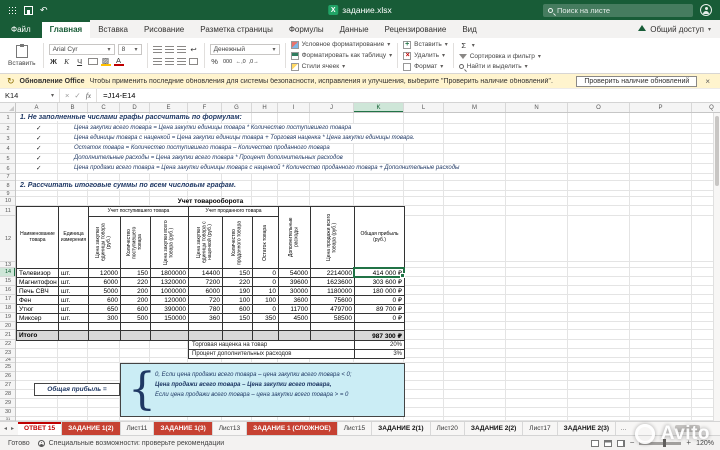  Describe the element at coordinates (164, 29) in the screenshot. I see `ribbon-tab-Рисование: Рисование` at that location.